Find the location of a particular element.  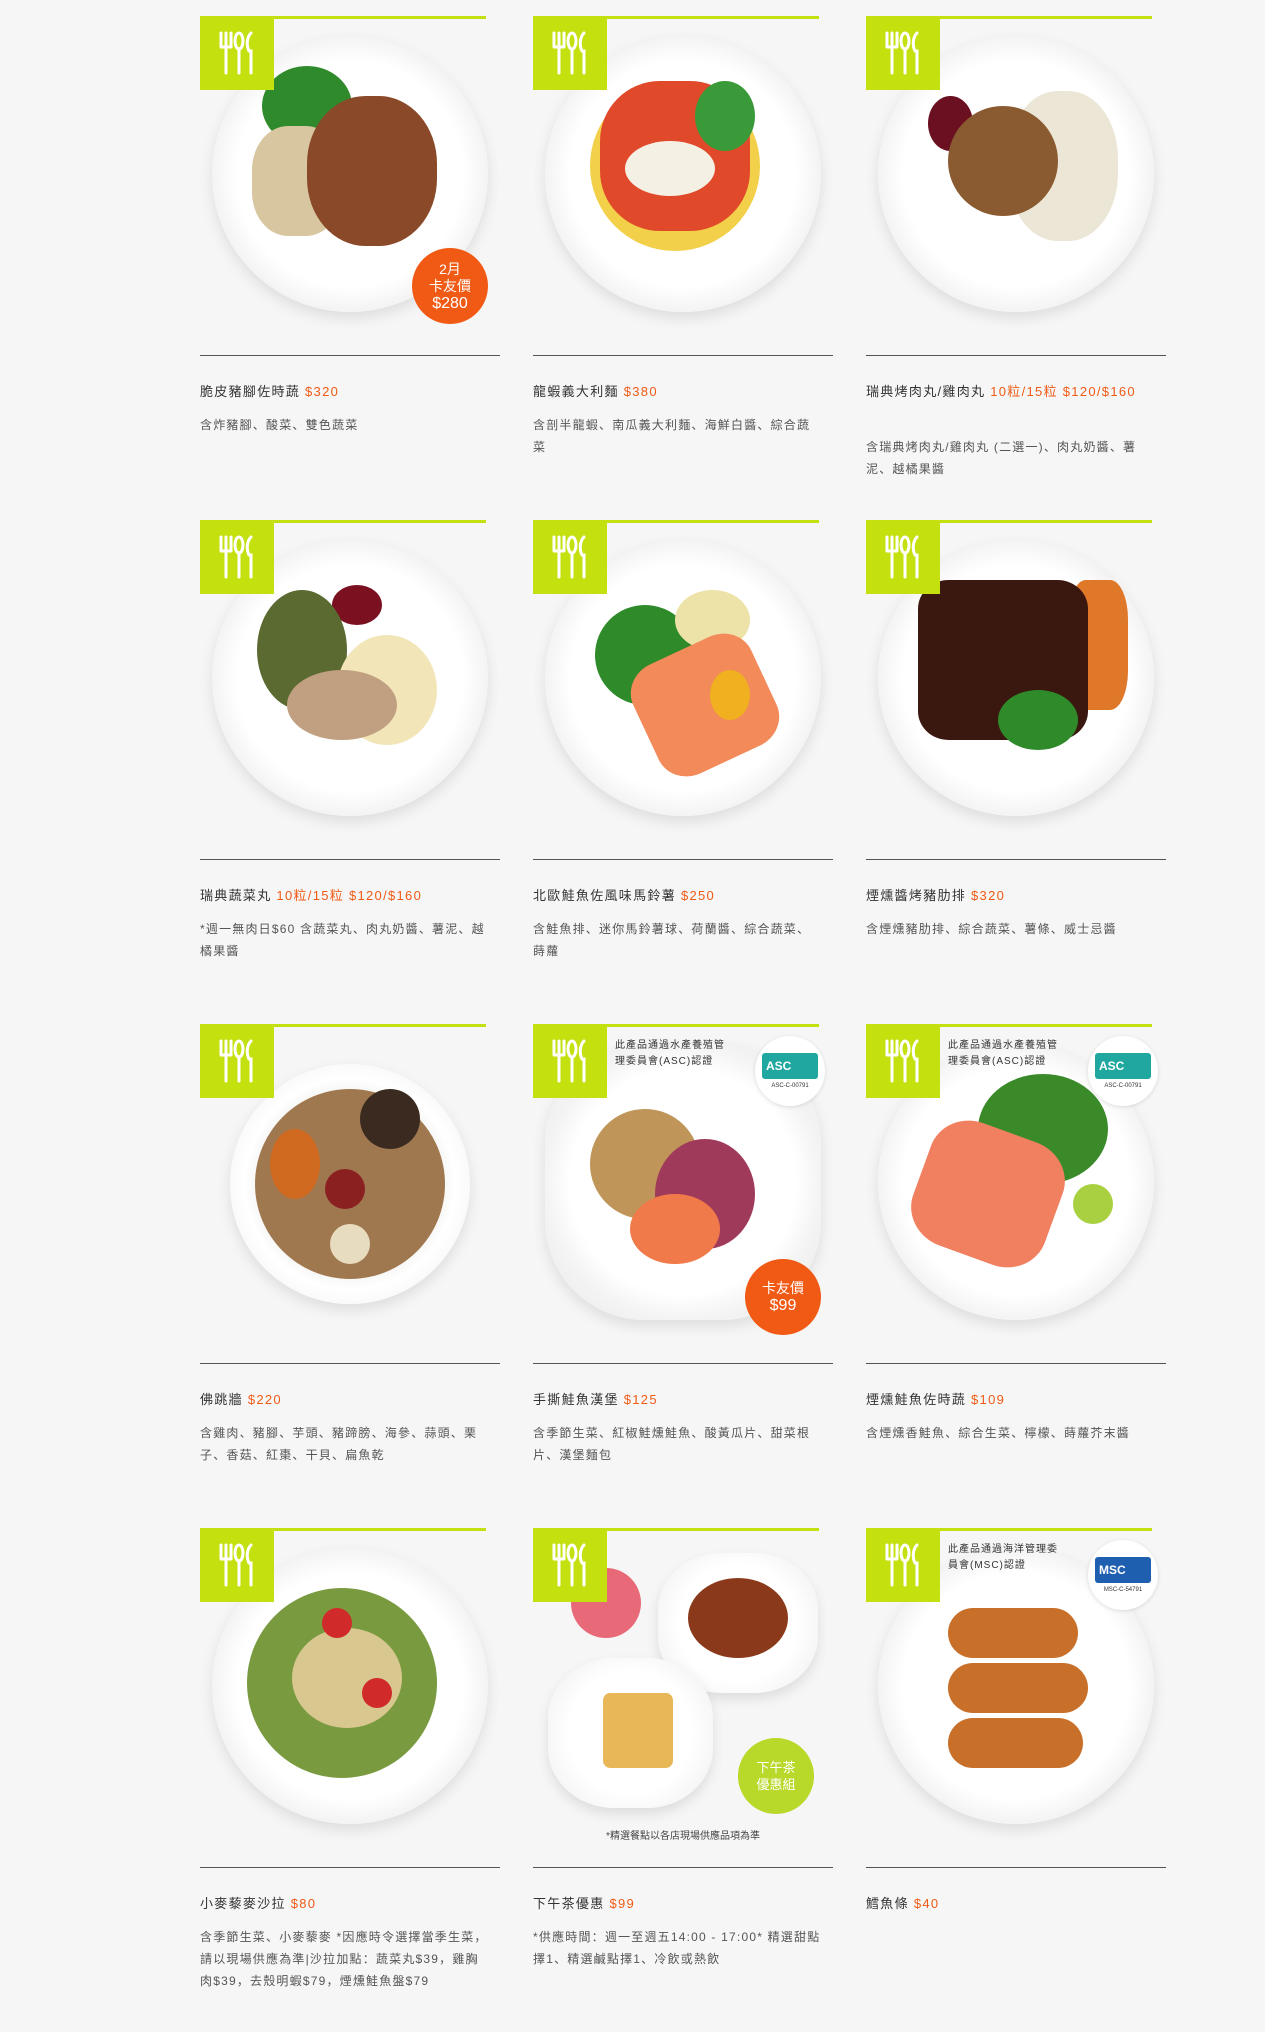

dish-description: 含雞肉、豬腳、芋頭、豬蹄膀、海參、蒜頭、栗子、香菇、紅棗、干貝、扁魚乾 is located at coordinates (339, 1444).